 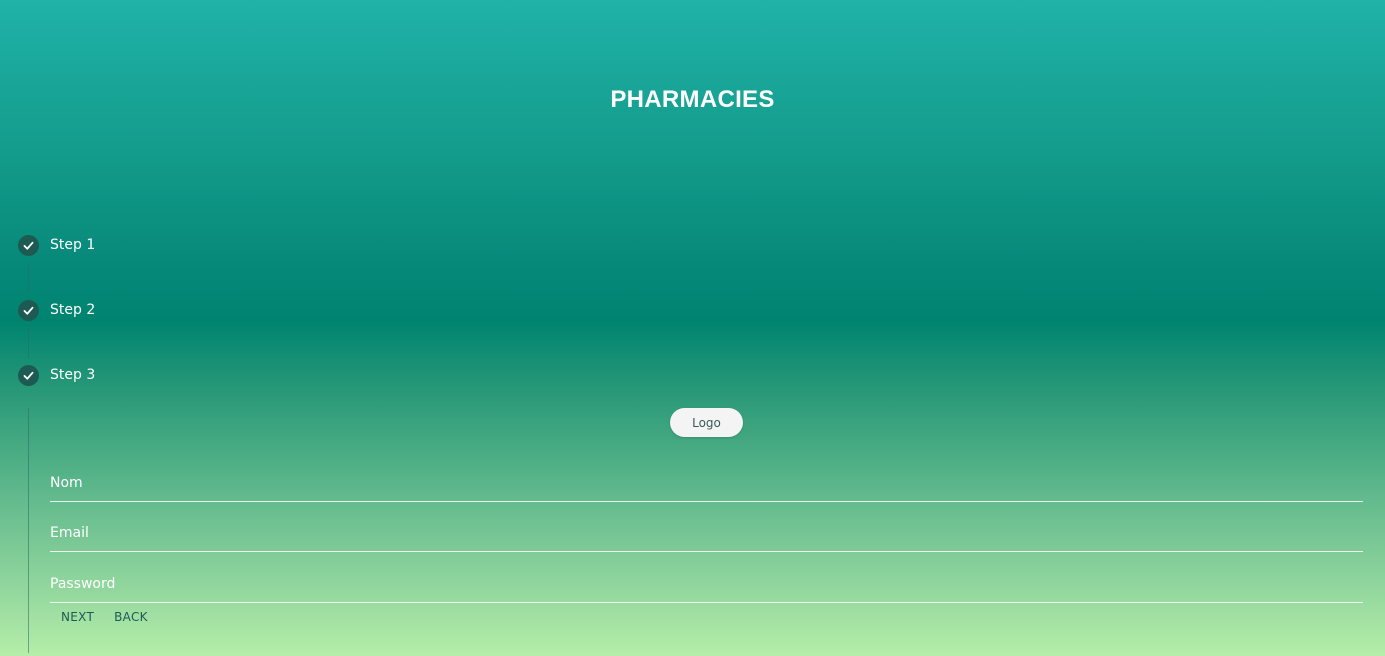 What do you see at coordinates (28, 530) in the screenshot?
I see `step-content-line` at bounding box center [28, 530].